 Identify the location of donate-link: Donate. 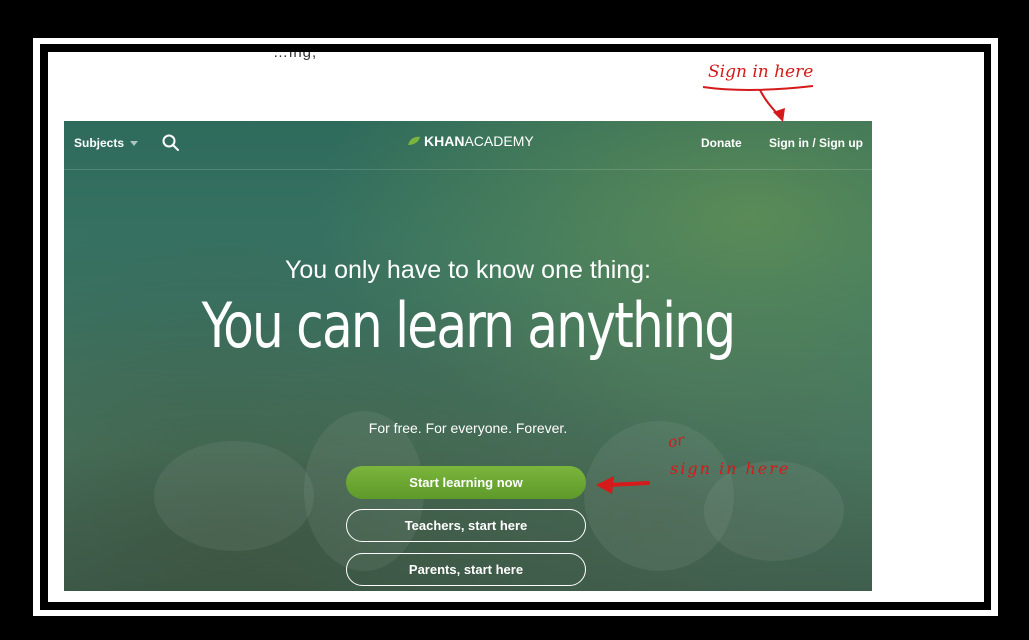
(721, 143).